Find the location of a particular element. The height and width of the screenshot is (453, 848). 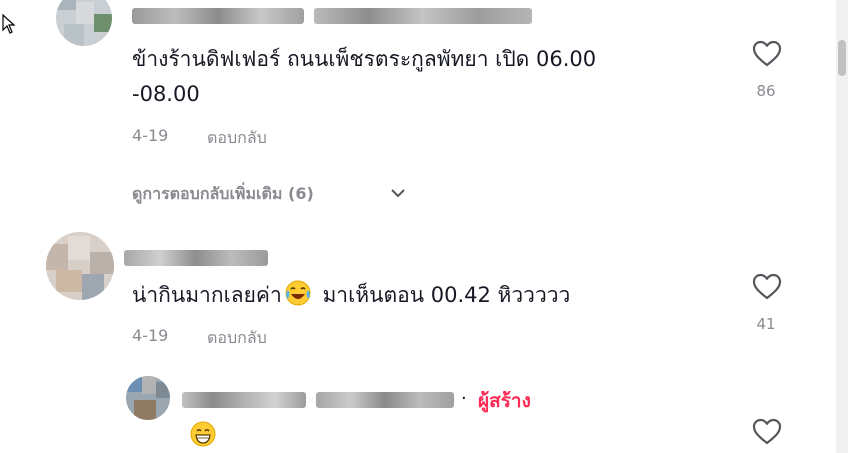

view-more-replies-label: ดูการตอบกลับเพิ่มเติม (6) is located at coordinates (223, 194).